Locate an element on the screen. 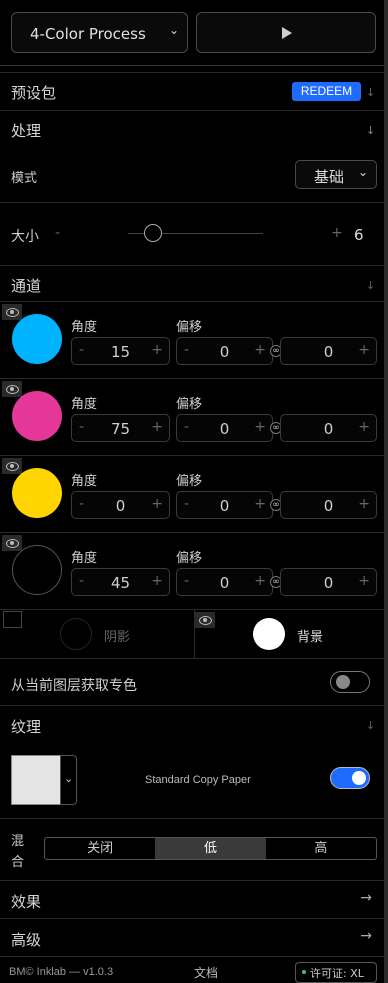 The height and width of the screenshot is (983, 388). size-label: 大小 is located at coordinates (25, 237).